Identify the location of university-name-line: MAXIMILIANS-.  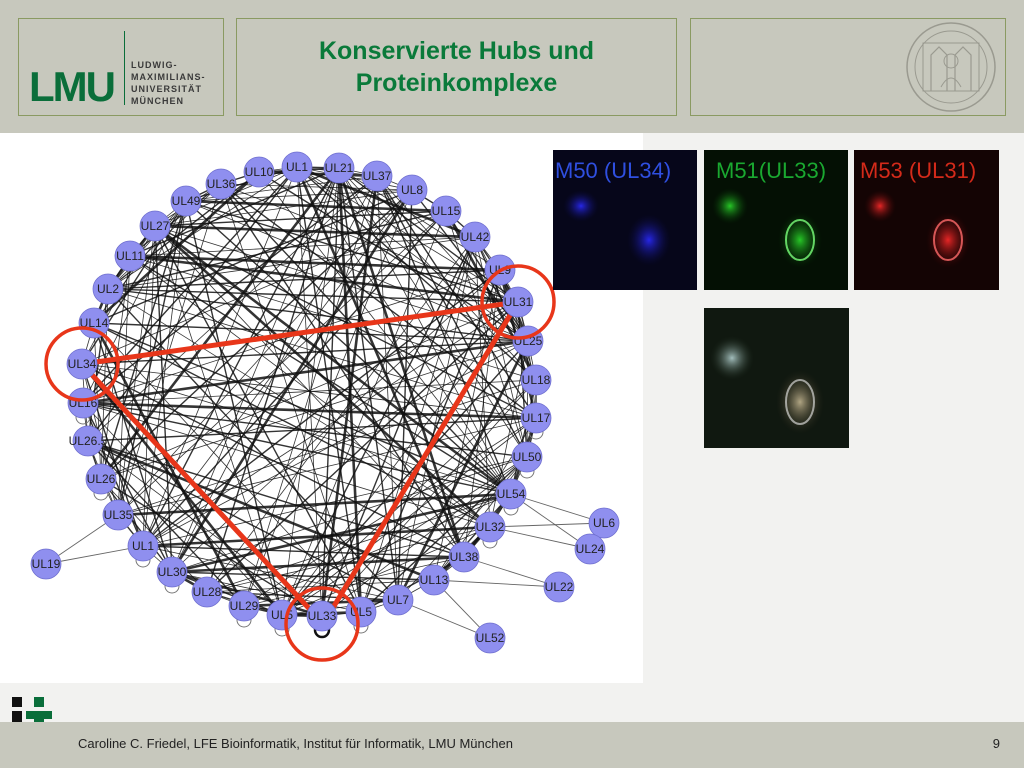
(168, 77).